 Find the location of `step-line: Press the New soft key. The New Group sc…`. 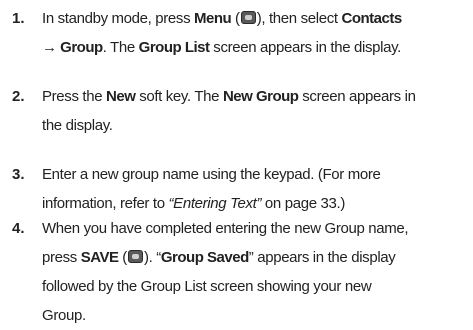

step-line: Press the New soft key. The New Group sc… is located at coordinates (229, 96).